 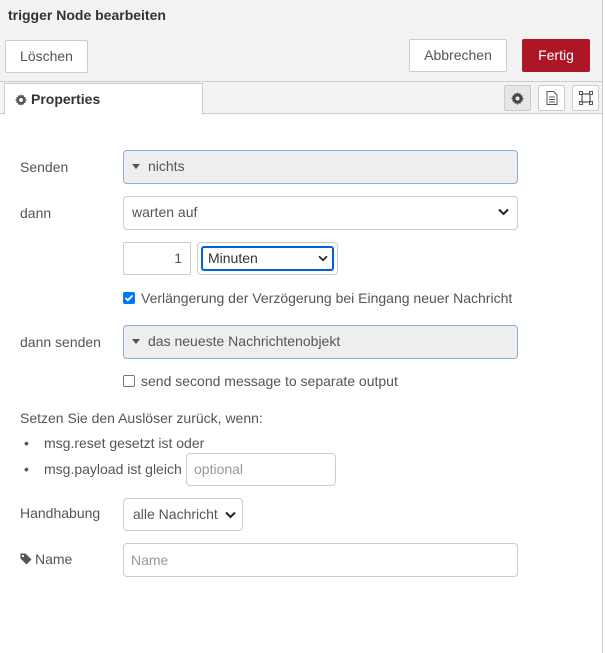 I want to click on frame-icon, so click(x=585, y=98).